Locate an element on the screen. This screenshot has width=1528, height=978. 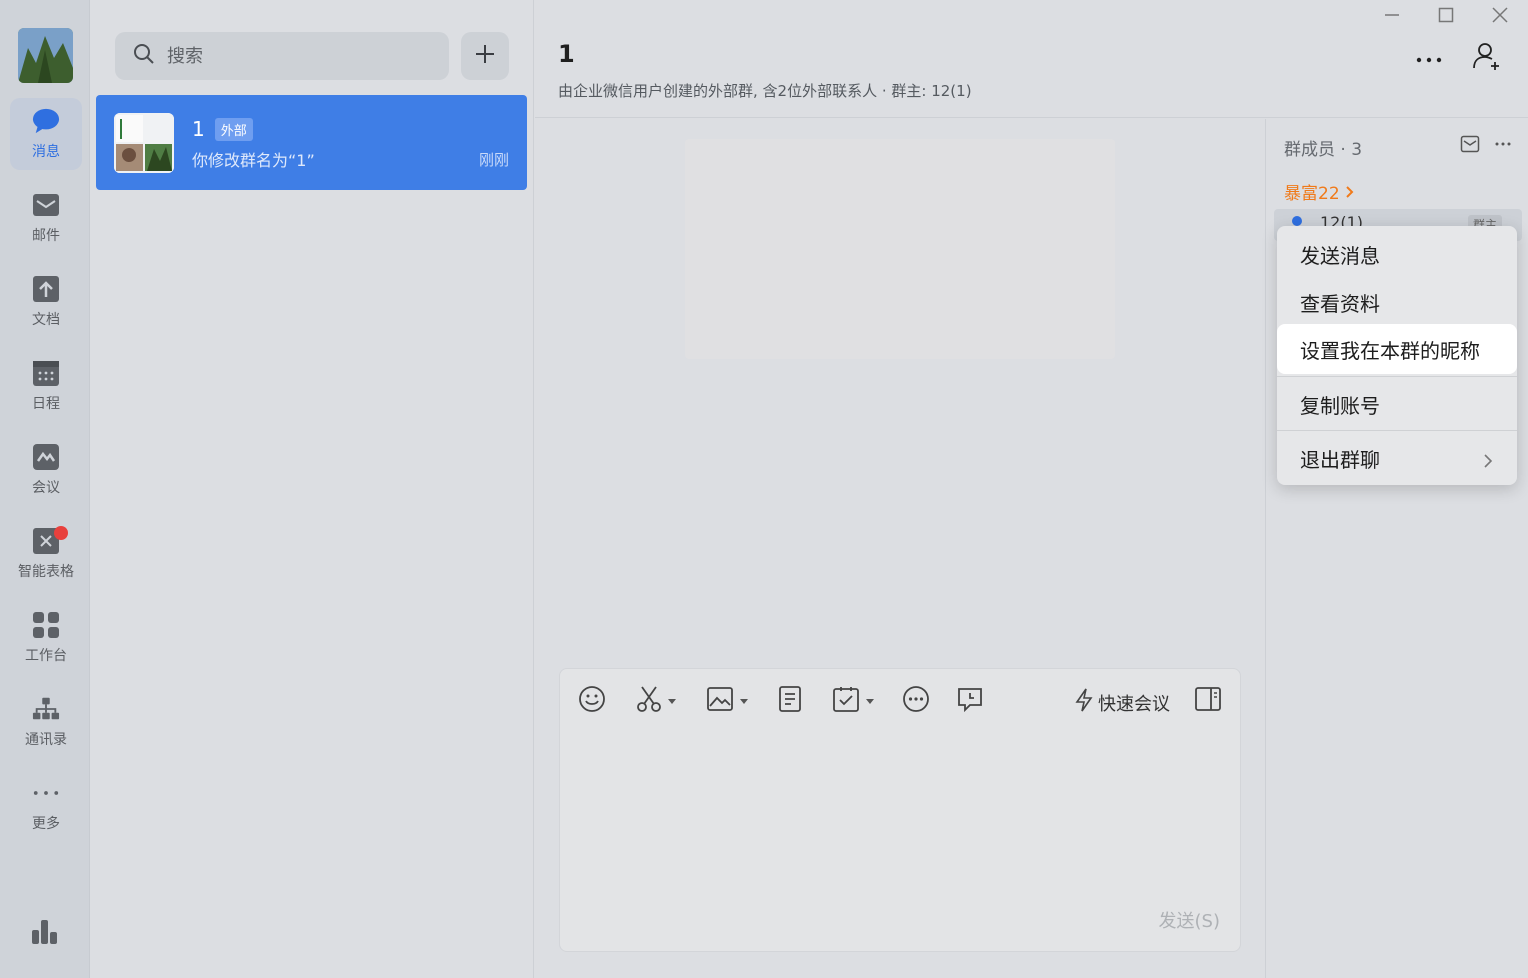
panel-icon is located at coordinates (1208, 701).